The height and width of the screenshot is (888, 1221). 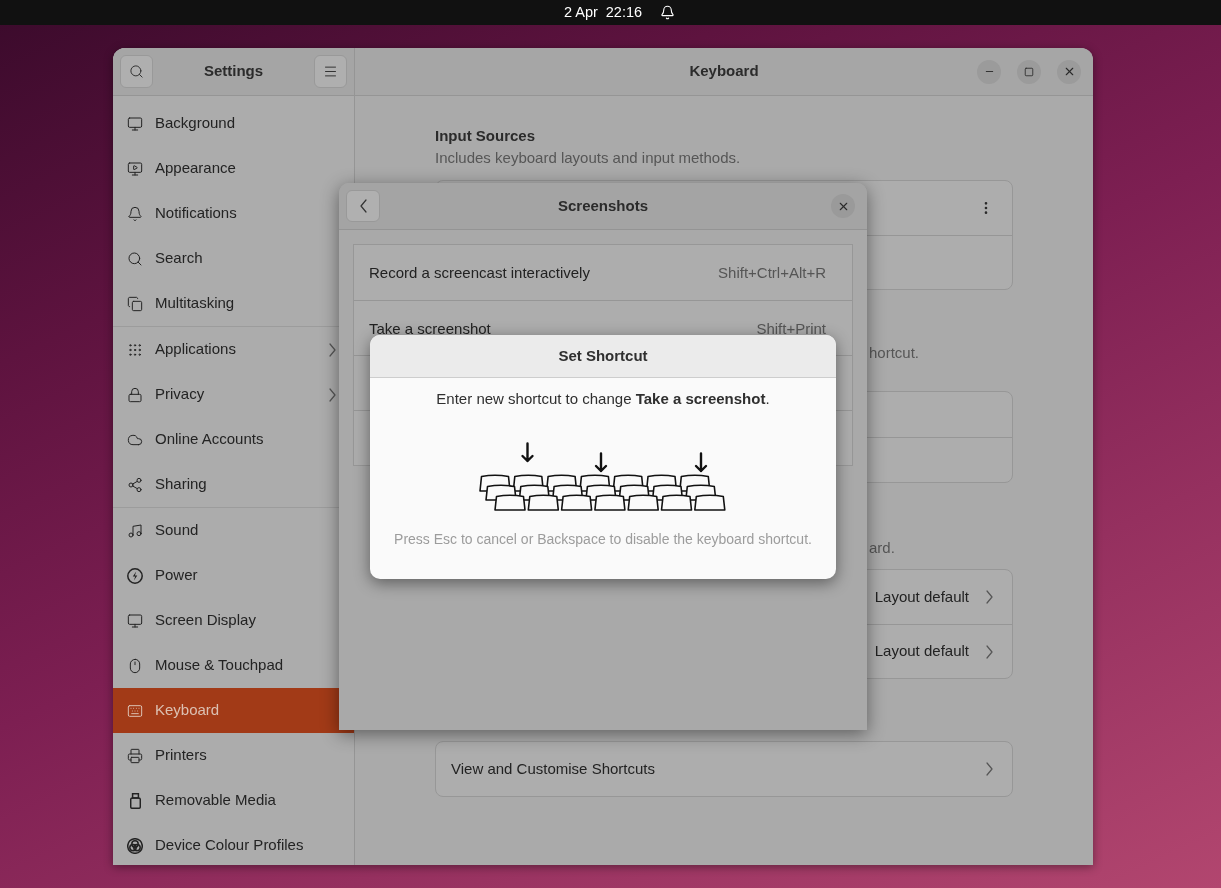 What do you see at coordinates (602, 205) in the screenshot?
I see `dialog-title: Screenshots` at bounding box center [602, 205].